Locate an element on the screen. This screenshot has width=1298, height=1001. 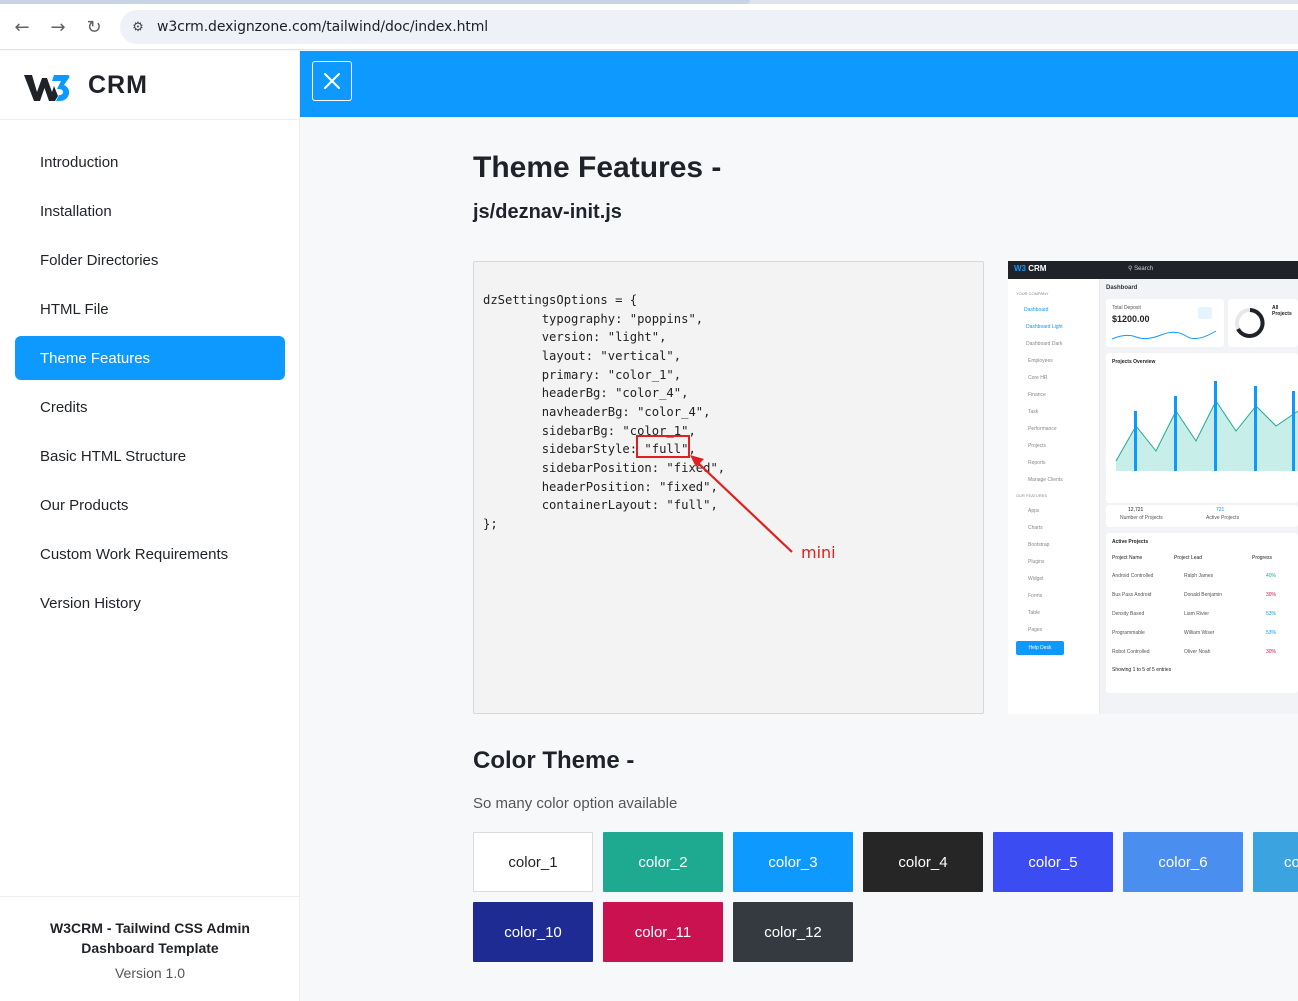
preview-deposit-card: Total Deposit $1200.00 is located at coordinates (1165, 323).